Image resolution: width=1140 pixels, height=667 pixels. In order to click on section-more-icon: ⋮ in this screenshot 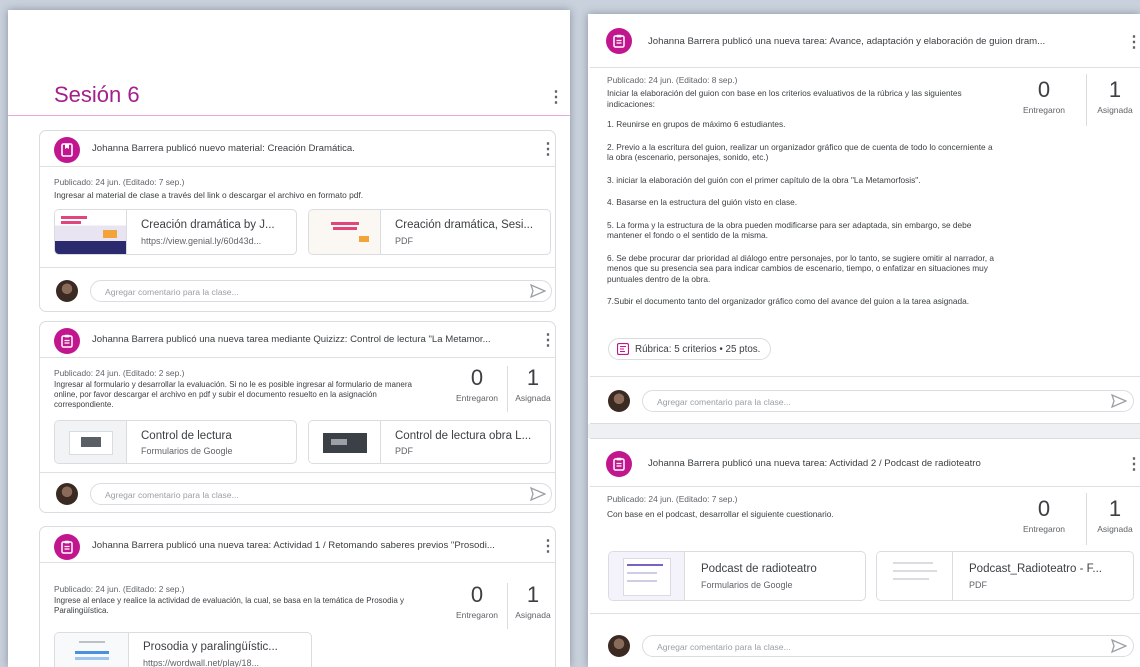, I will do `click(556, 98)`.